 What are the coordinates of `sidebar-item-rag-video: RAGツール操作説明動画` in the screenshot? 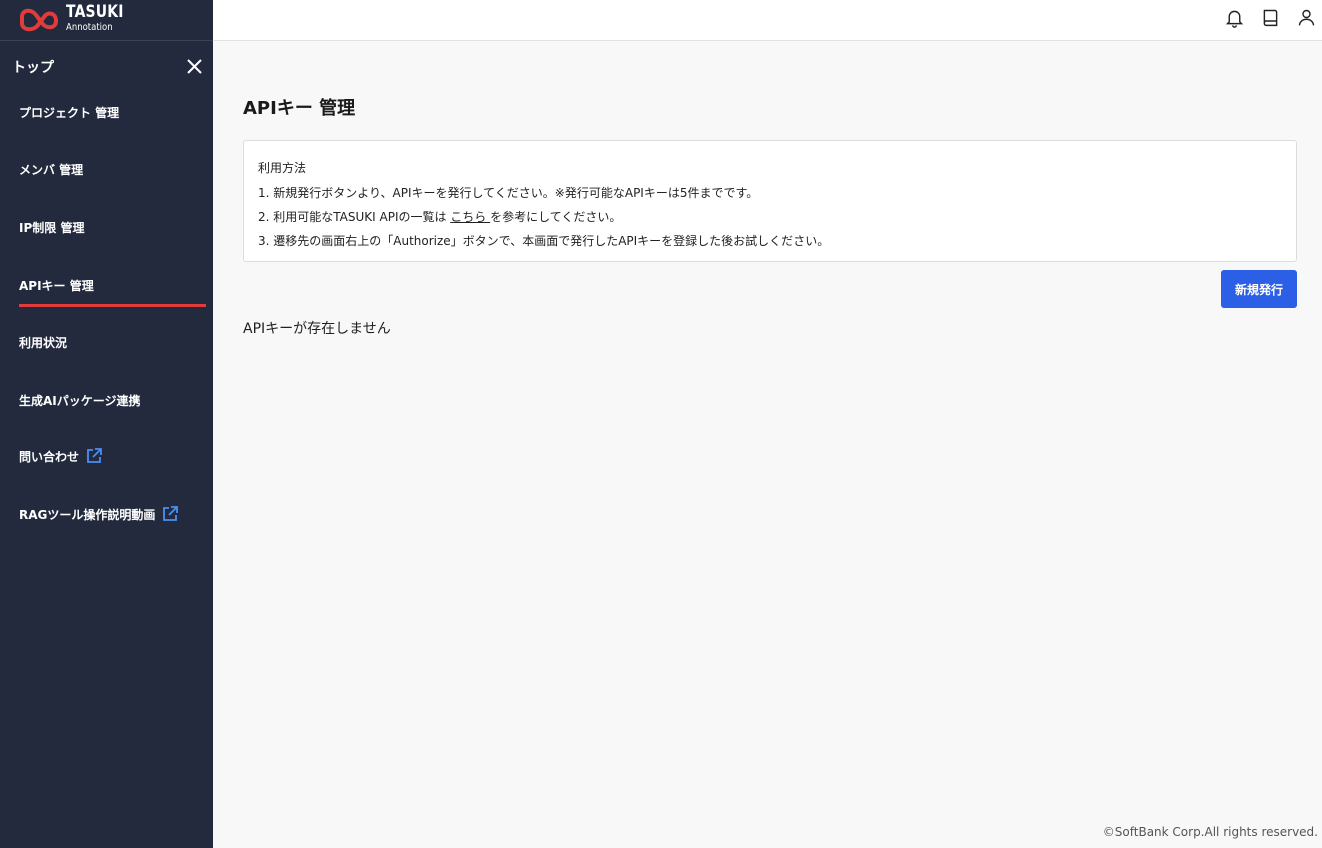 It's located at (113, 514).